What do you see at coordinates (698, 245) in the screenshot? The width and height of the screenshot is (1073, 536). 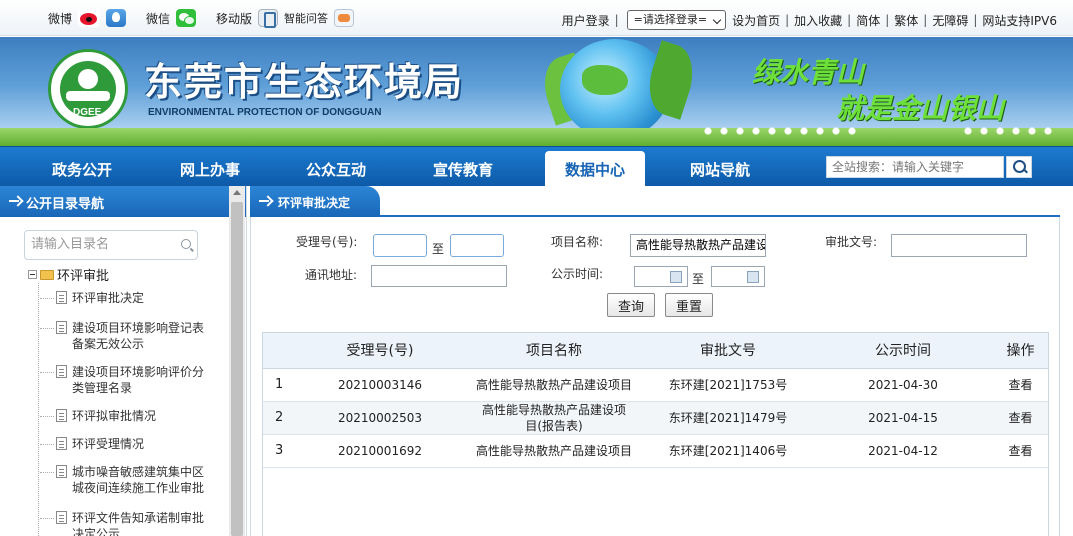 I see `project-name-input: 高性能导热散热产品建设项目` at bounding box center [698, 245].